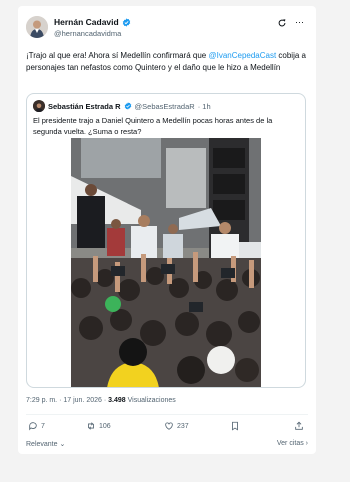  What do you see at coordinates (37, 27) in the screenshot?
I see `author-avatar` at bounding box center [37, 27].